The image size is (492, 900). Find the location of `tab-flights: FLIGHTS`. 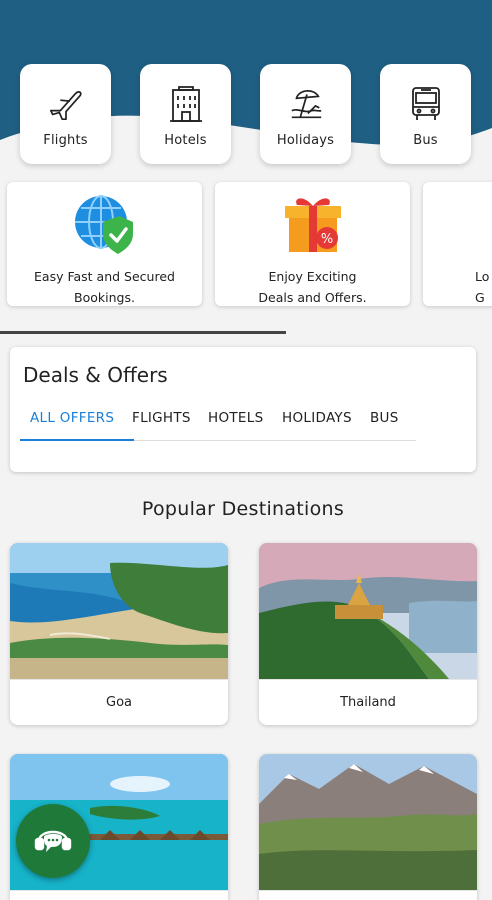

tab-flights: FLIGHTS is located at coordinates (161, 418).